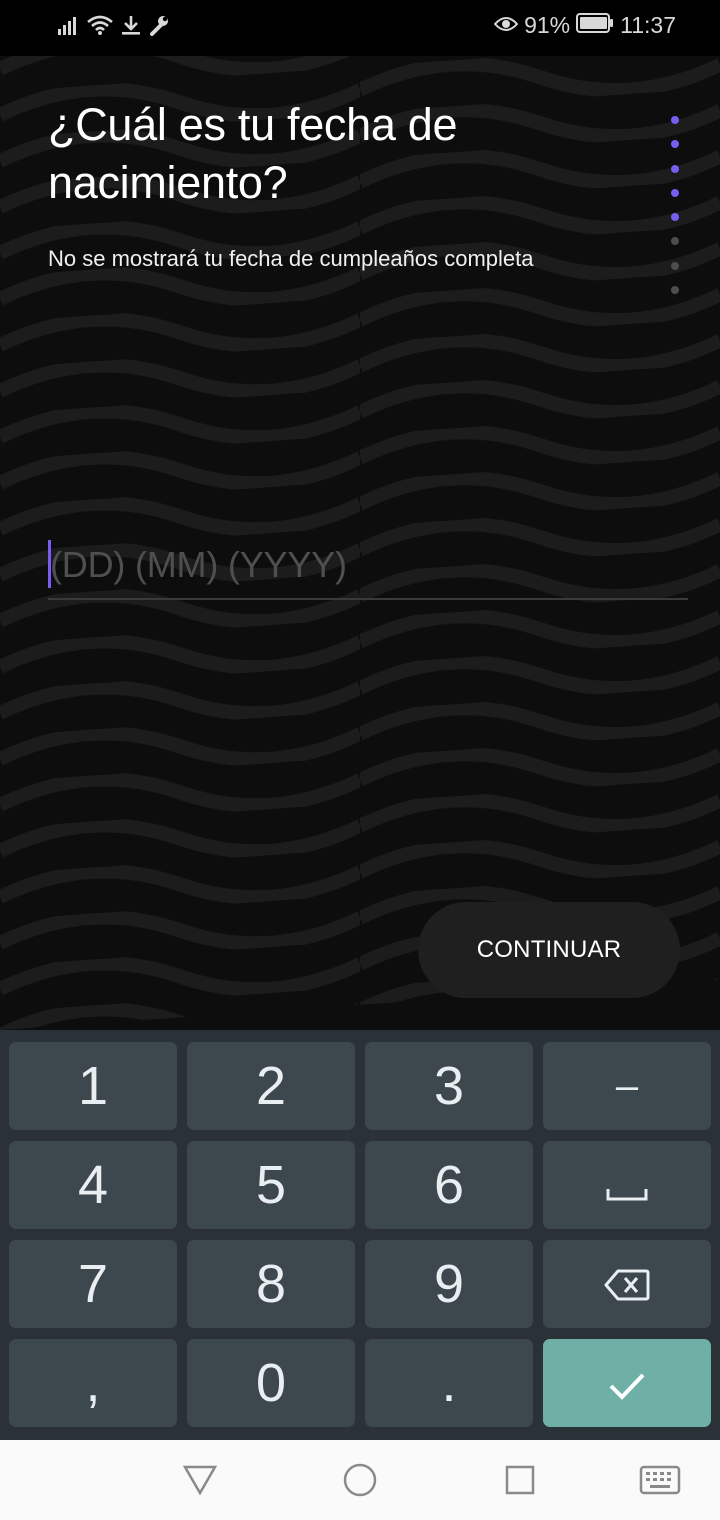 The height and width of the screenshot is (1520, 720). I want to click on keyboard-icon, so click(660, 1482).